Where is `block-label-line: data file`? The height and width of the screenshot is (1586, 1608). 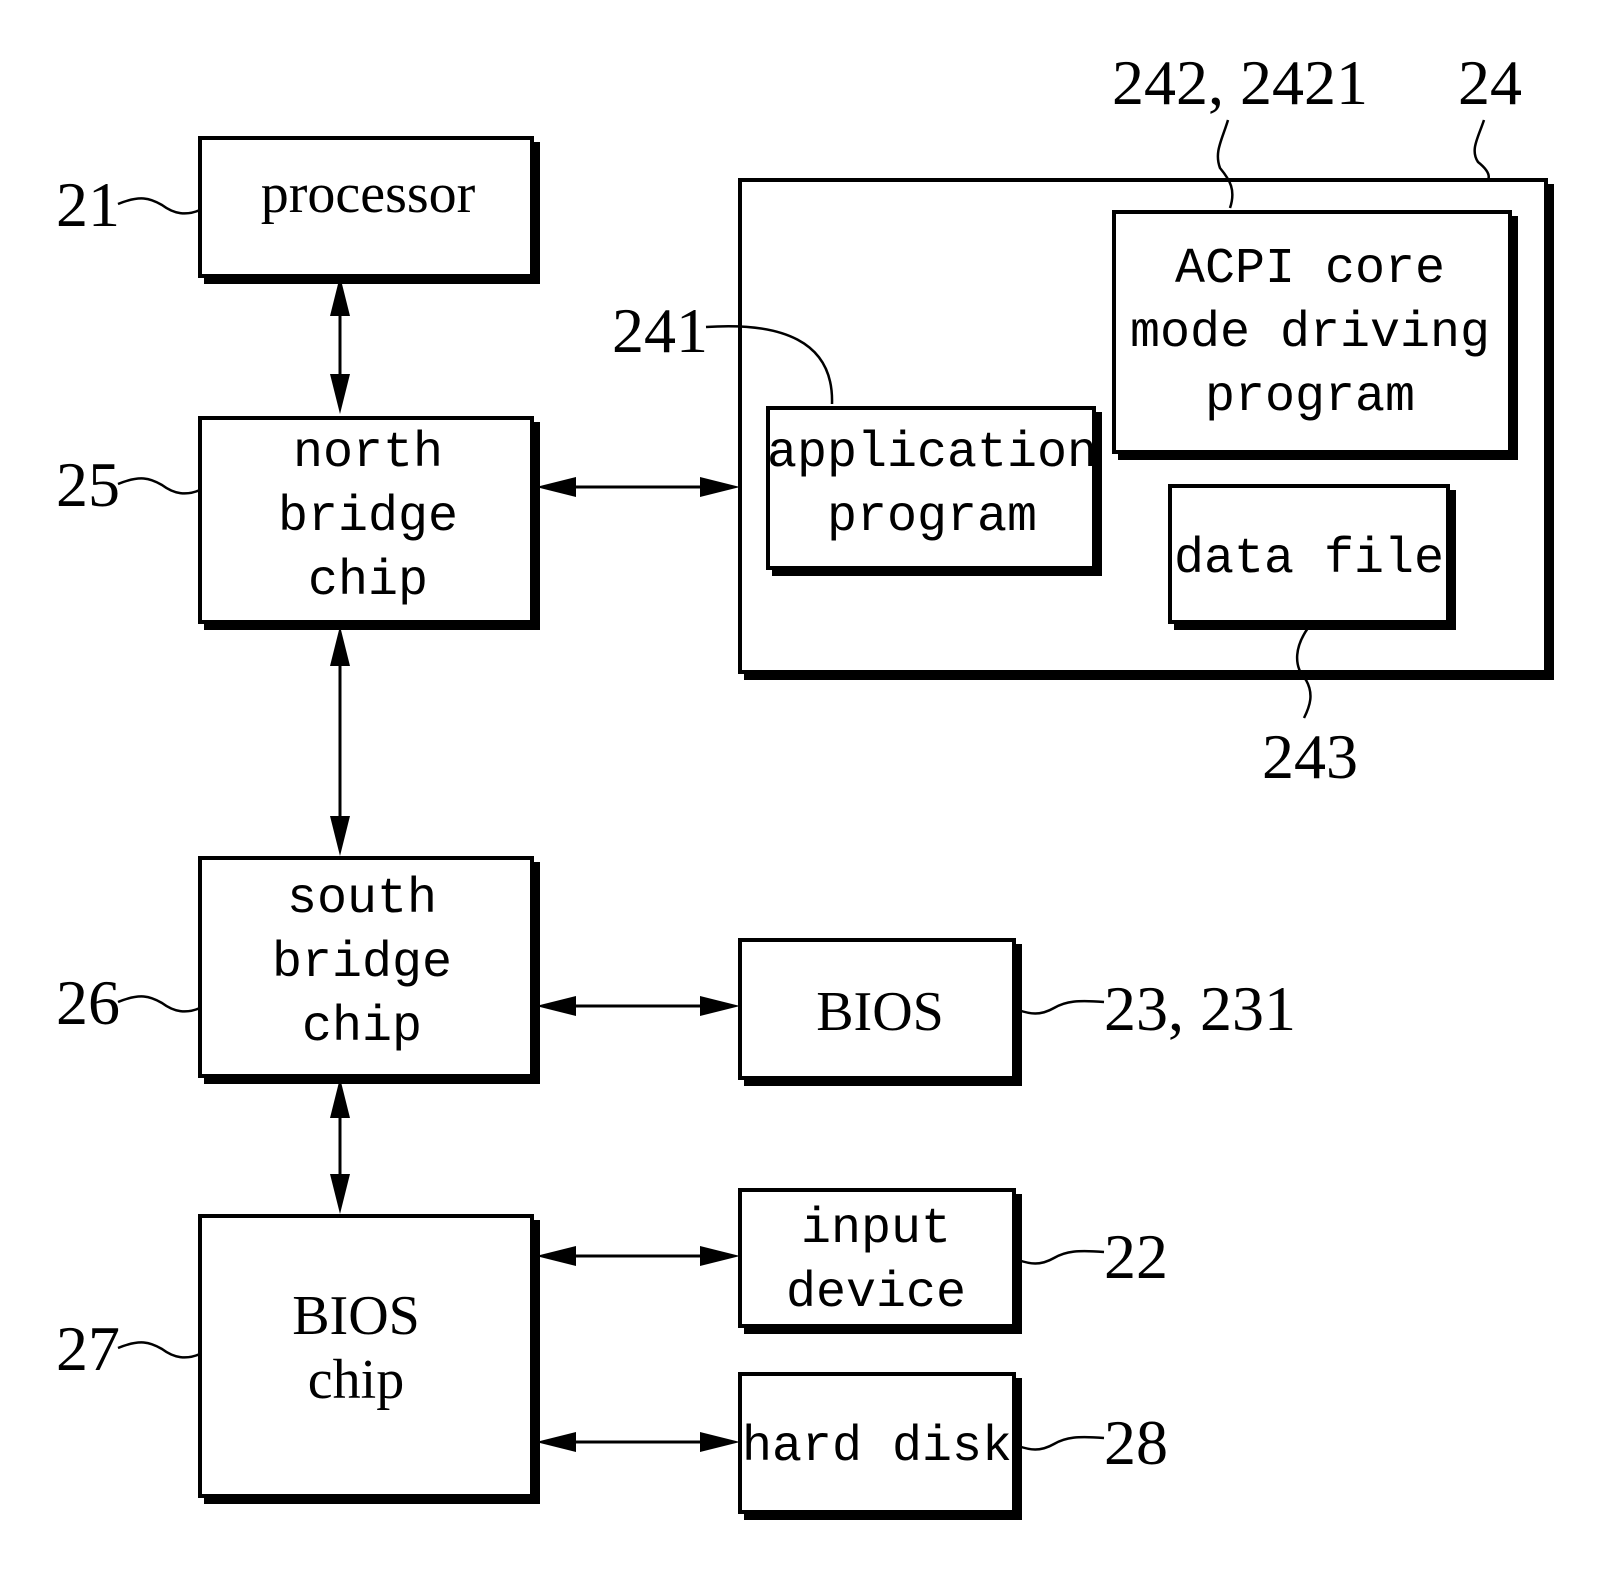 block-label-line: data file is located at coordinates (1309, 559).